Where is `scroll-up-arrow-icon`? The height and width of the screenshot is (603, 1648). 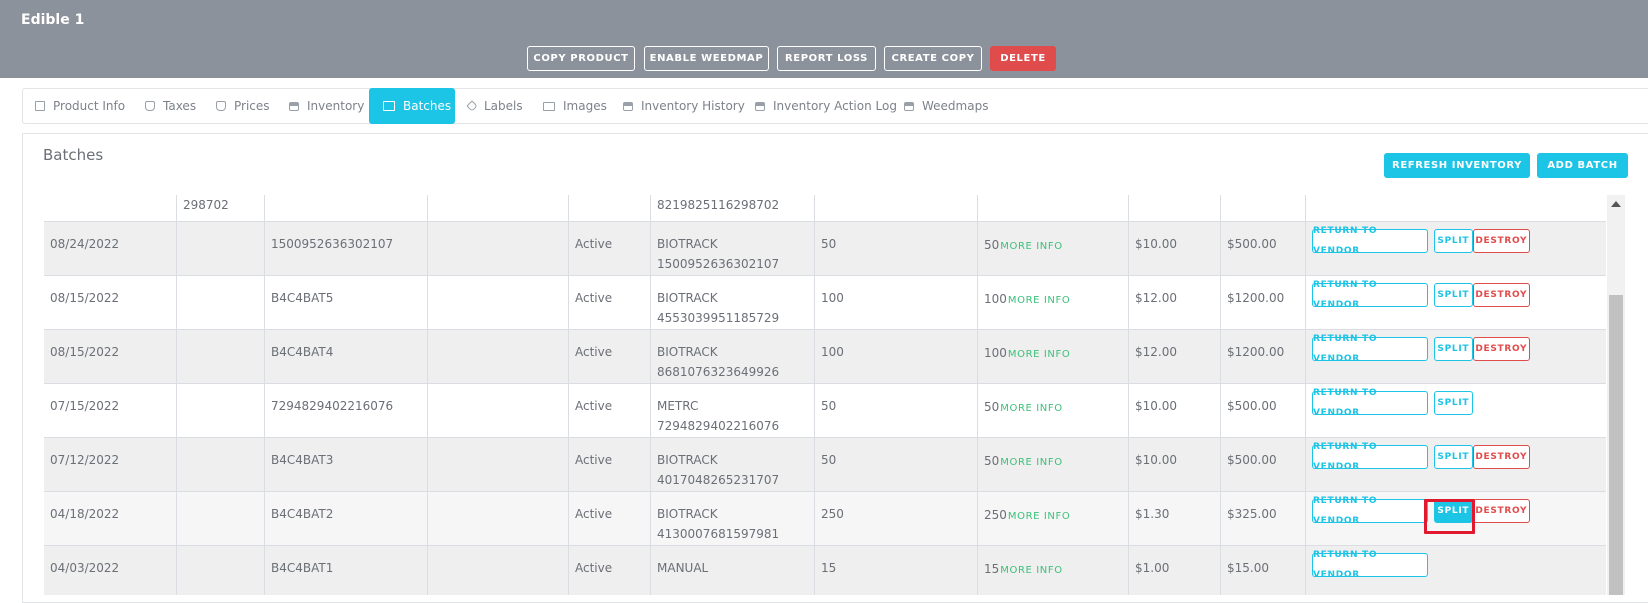 scroll-up-arrow-icon is located at coordinates (1616, 204).